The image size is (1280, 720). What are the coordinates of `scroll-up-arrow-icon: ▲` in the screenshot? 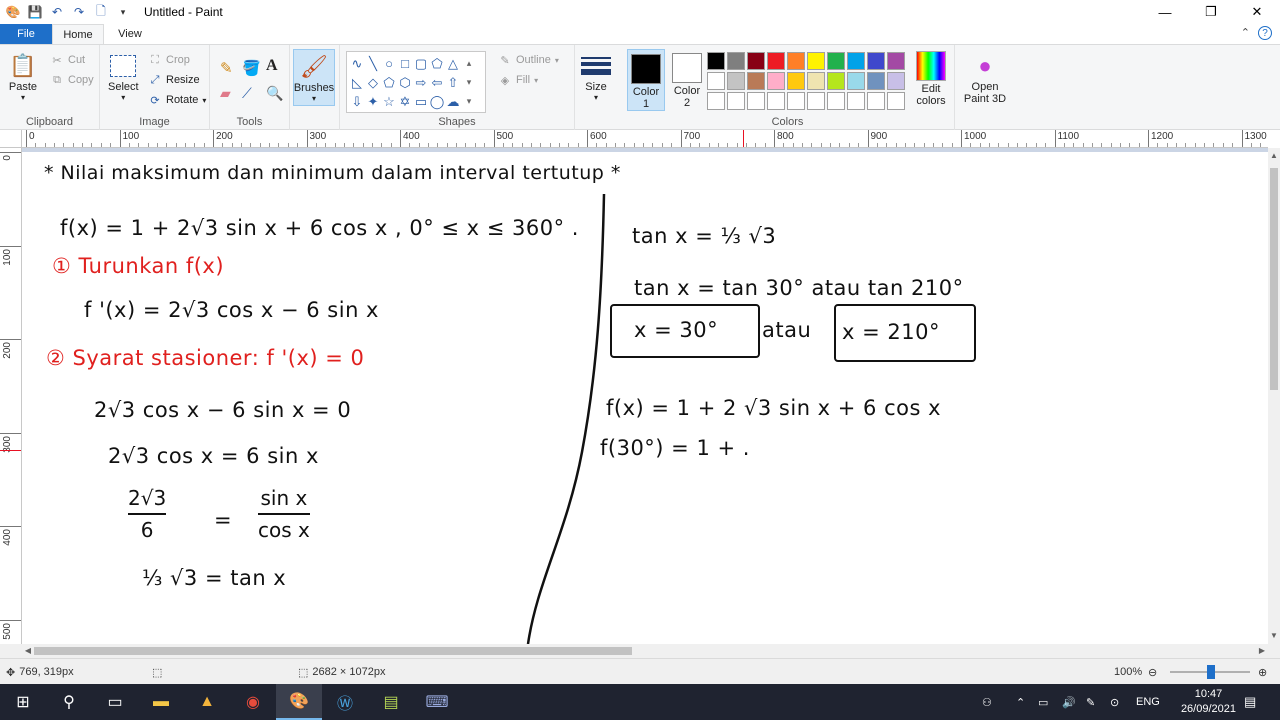 It's located at (1274, 156).